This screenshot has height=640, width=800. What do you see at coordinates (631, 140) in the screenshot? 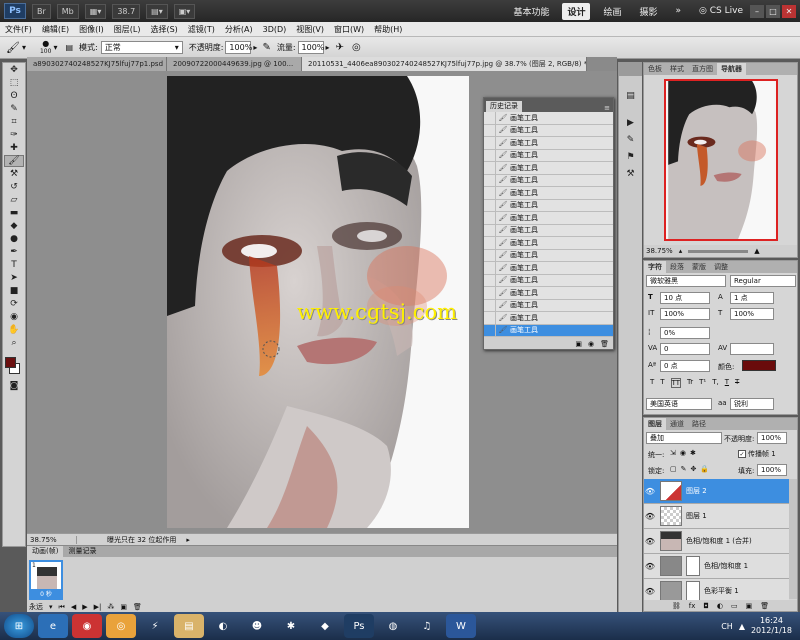
I see `brush-dock-icon: ✎` at bounding box center [631, 140].